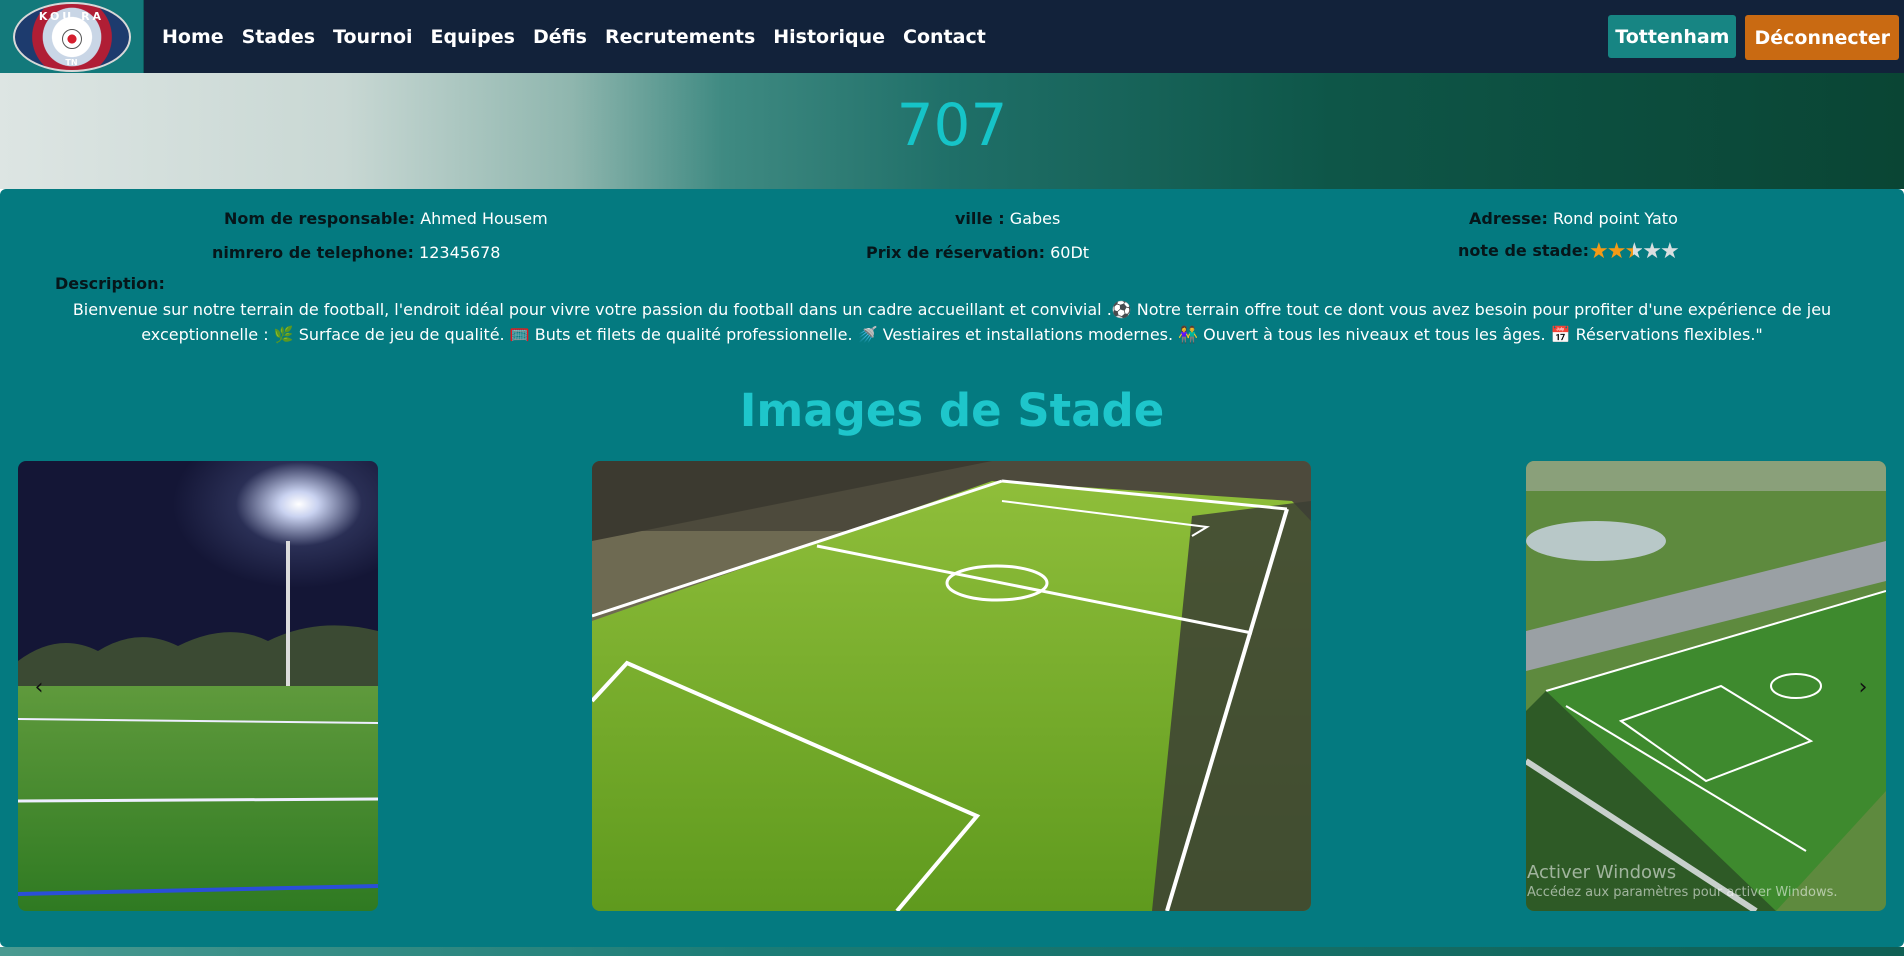 This screenshot has width=1904, height=956. I want to click on description-label: Description:, so click(110, 283).